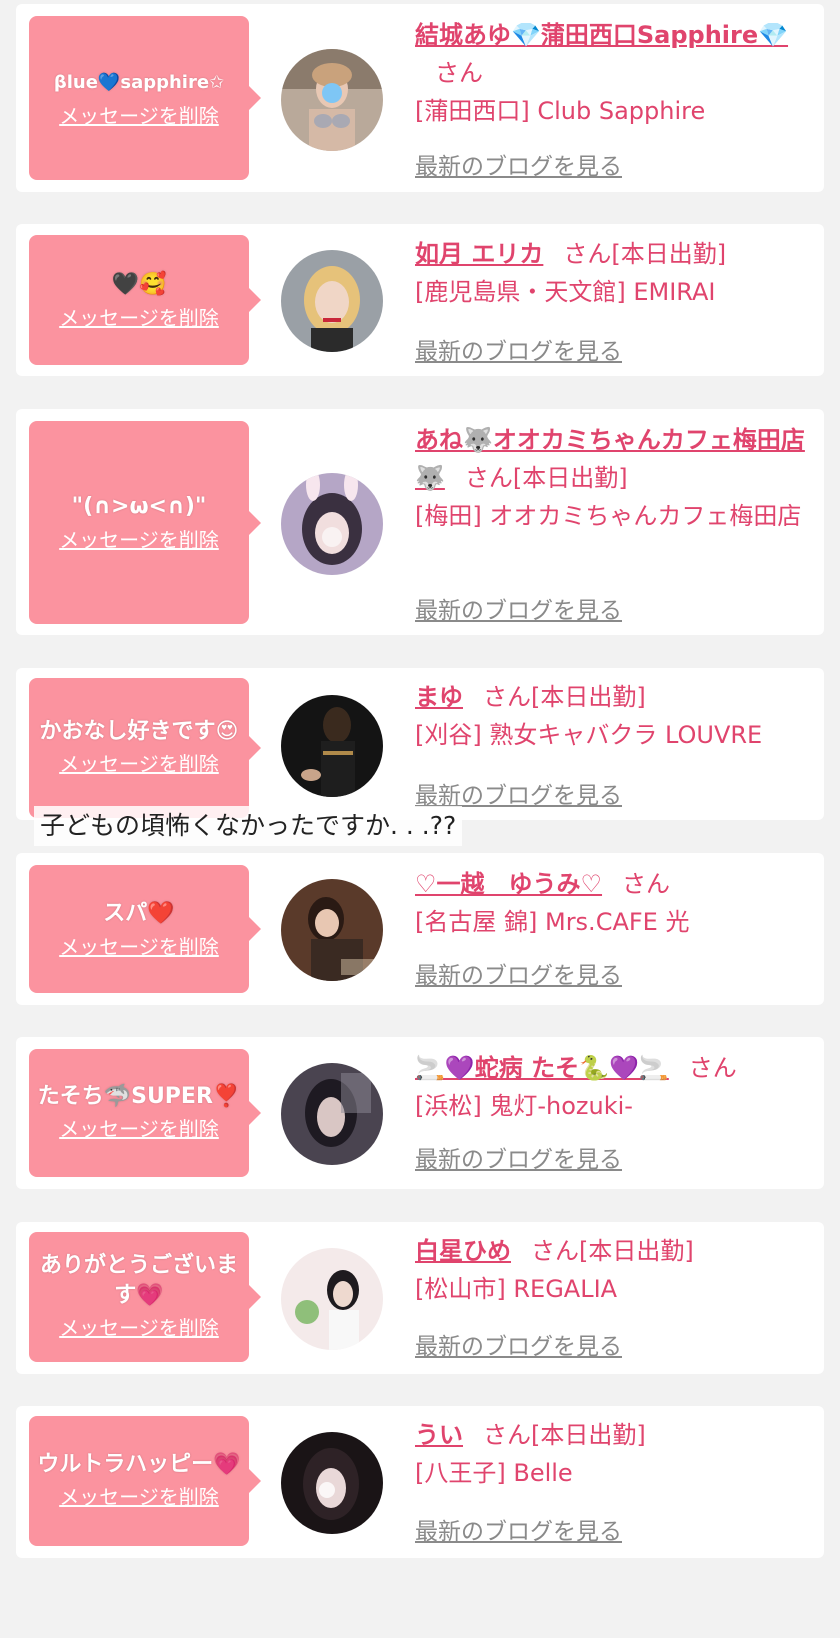 This screenshot has width=840, height=1638. I want to click on message-text: βlue💙sapphire✩, so click(139, 82).